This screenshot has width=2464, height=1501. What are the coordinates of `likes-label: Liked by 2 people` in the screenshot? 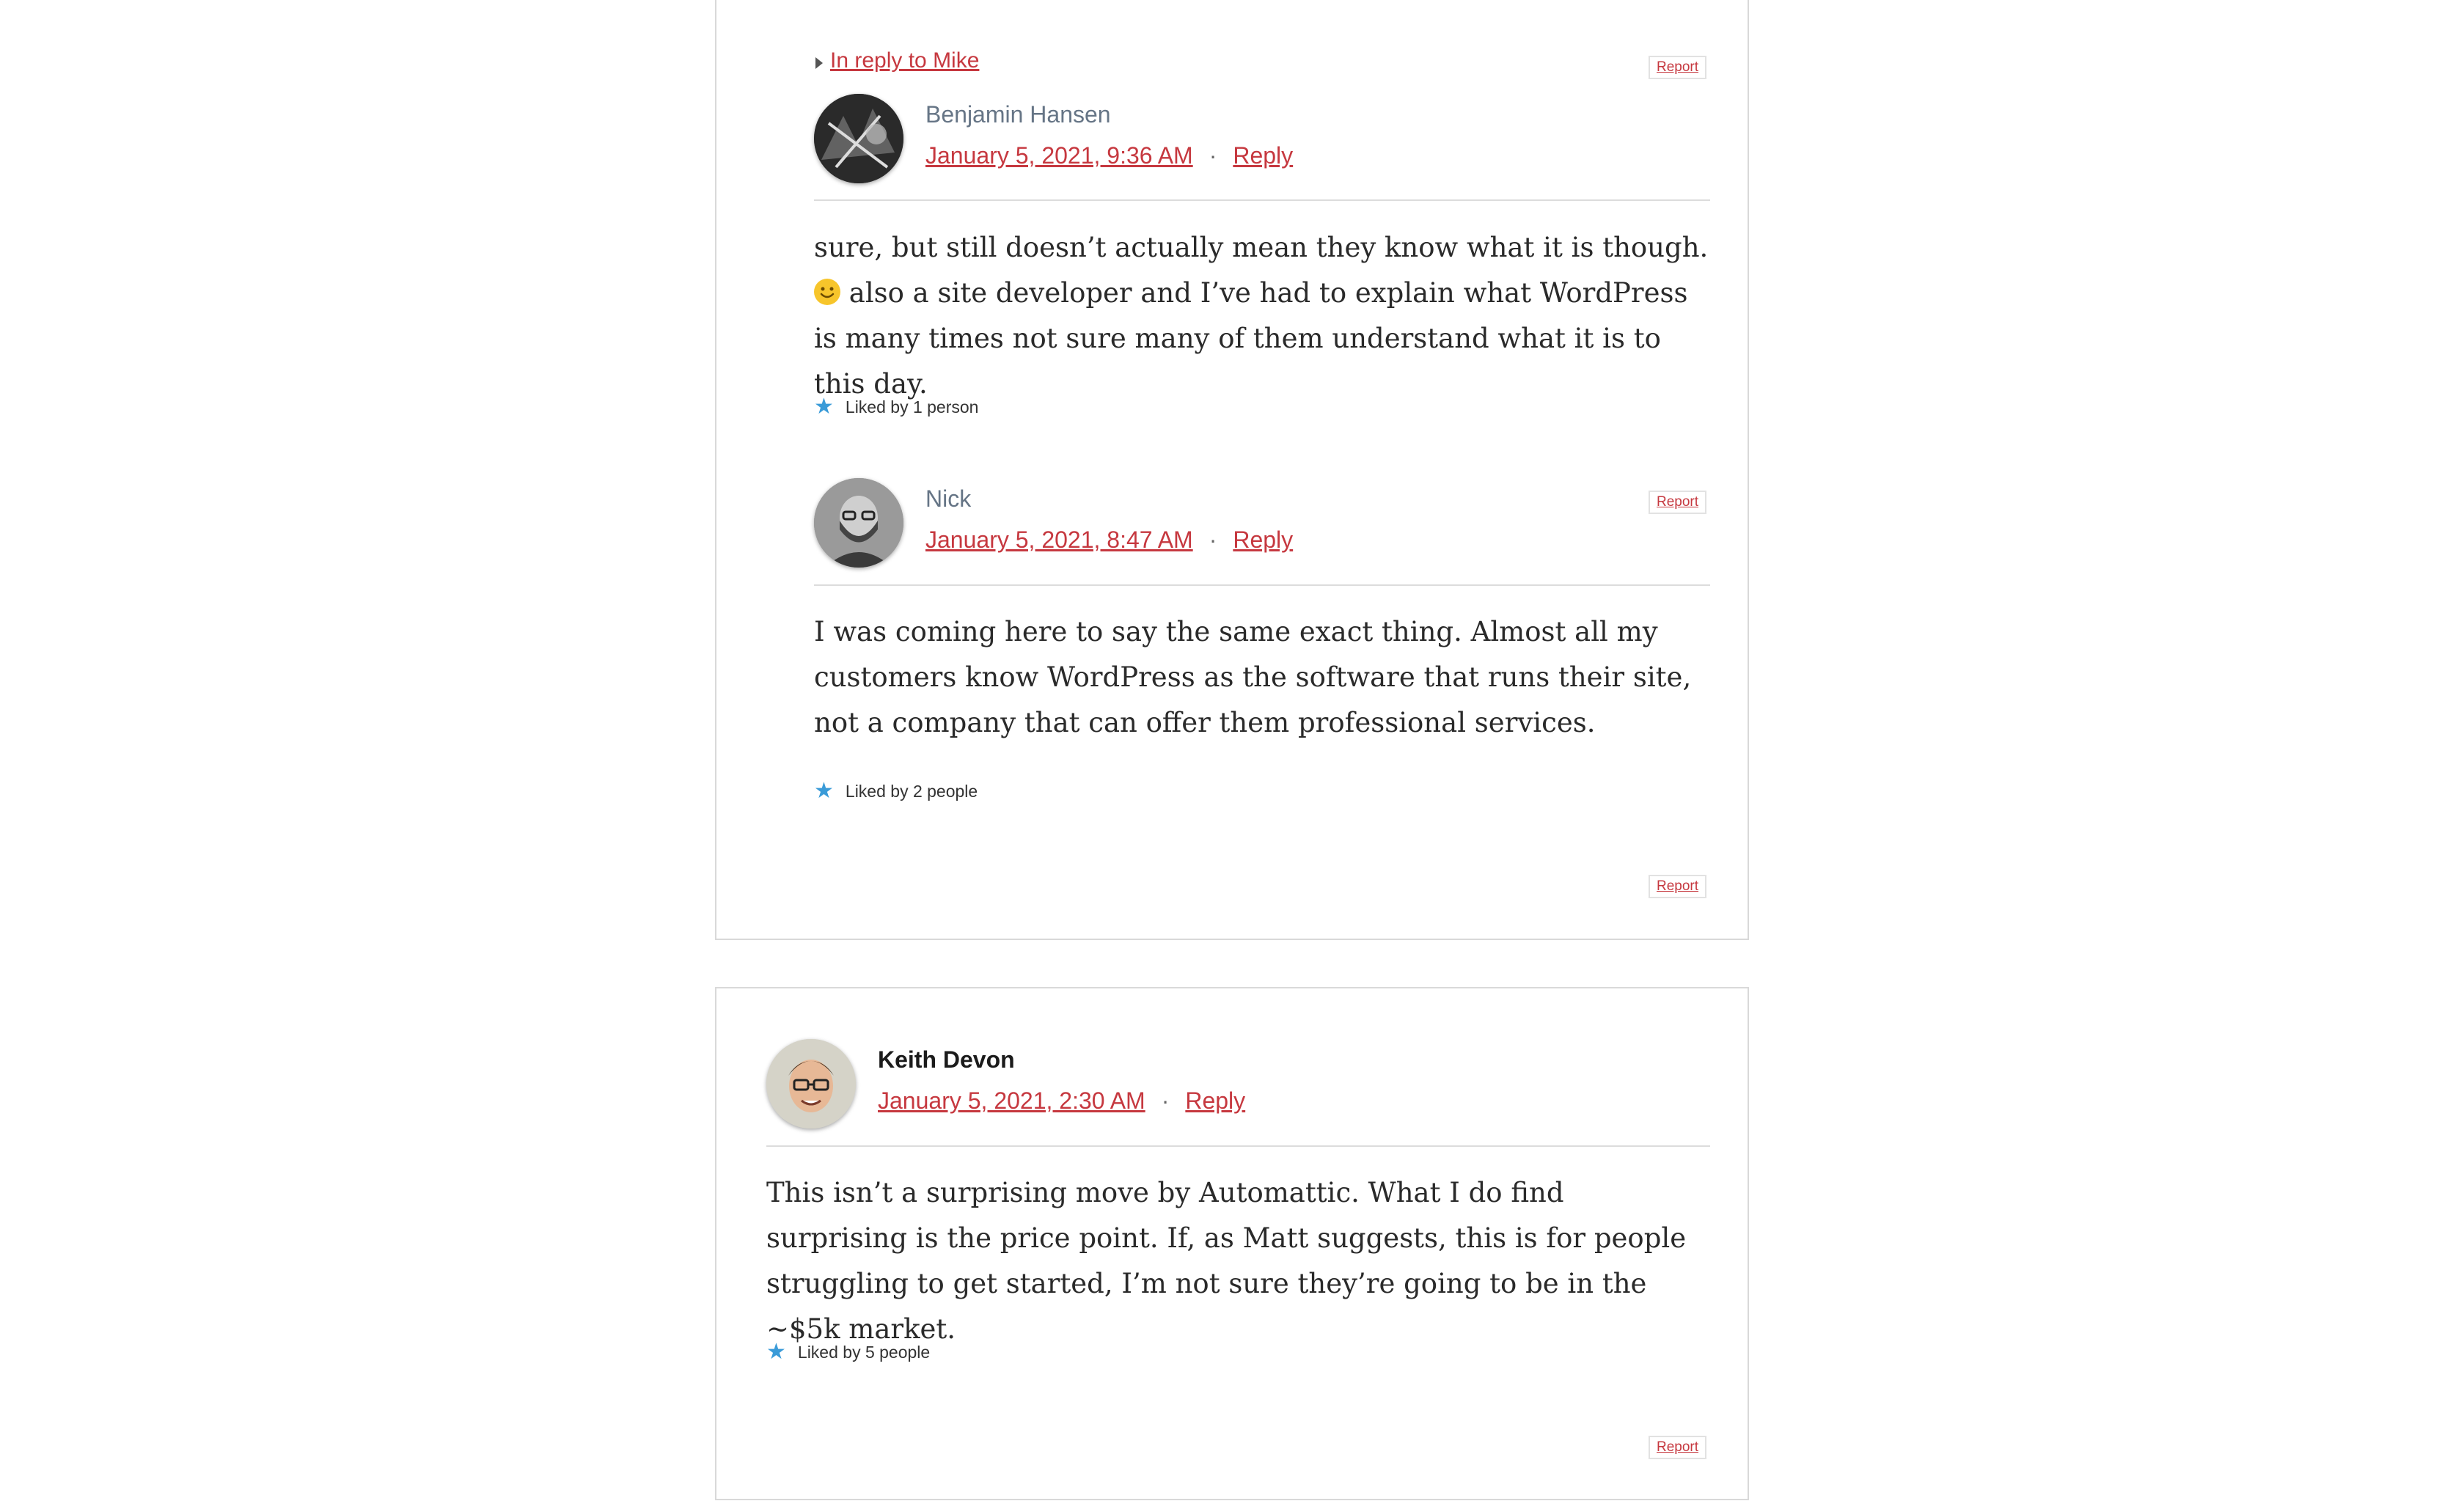 It's located at (912, 791).